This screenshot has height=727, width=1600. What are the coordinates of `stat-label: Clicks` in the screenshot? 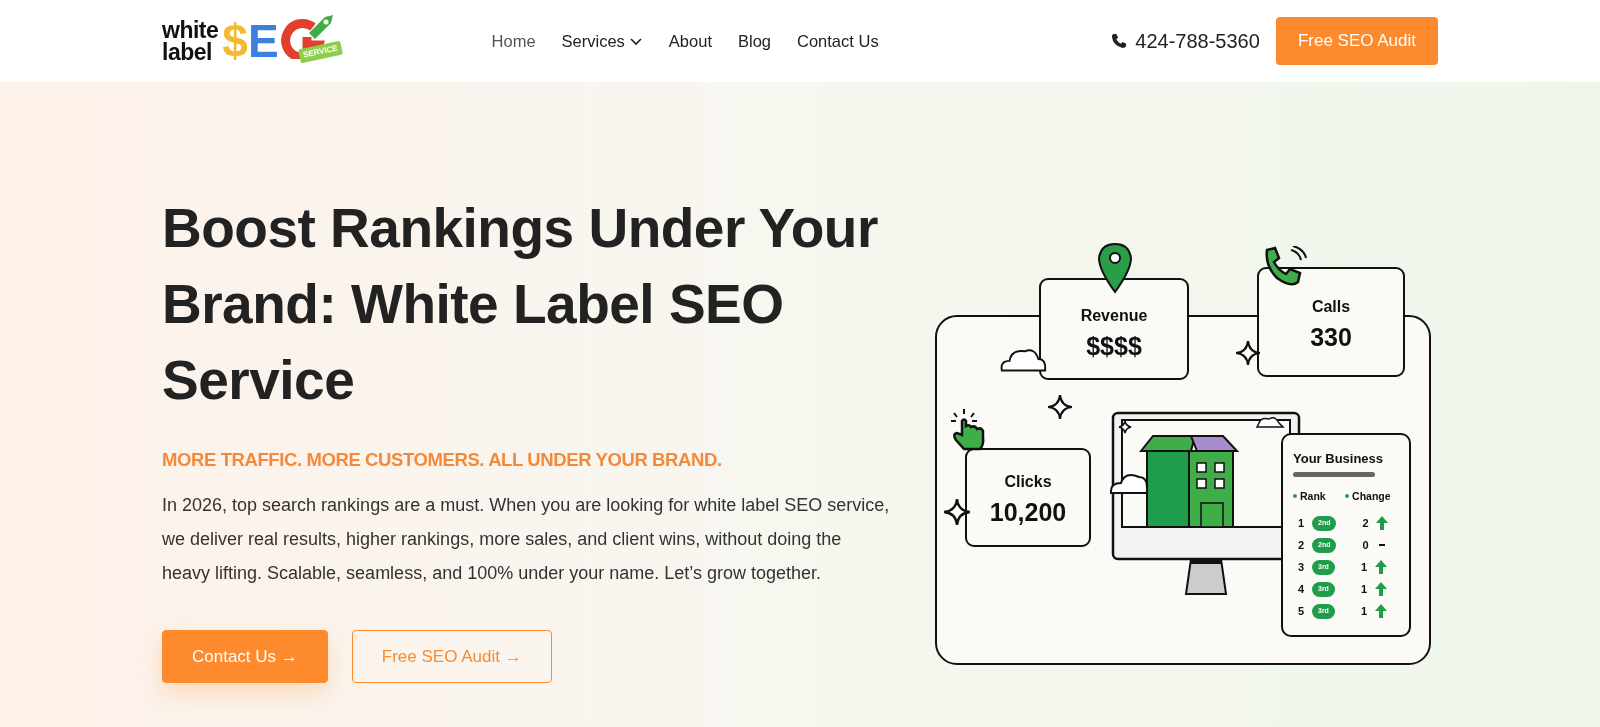 It's located at (1028, 482).